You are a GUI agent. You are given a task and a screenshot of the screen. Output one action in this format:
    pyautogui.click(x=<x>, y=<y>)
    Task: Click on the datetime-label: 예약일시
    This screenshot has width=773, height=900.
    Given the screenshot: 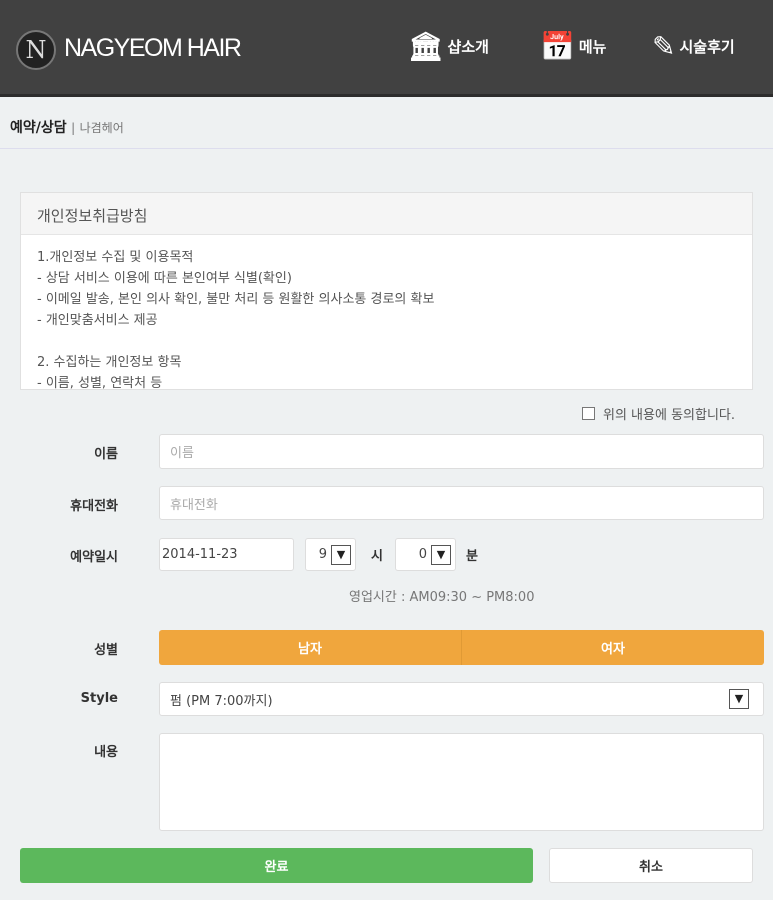 What is the action you would take?
    pyautogui.click(x=94, y=557)
    